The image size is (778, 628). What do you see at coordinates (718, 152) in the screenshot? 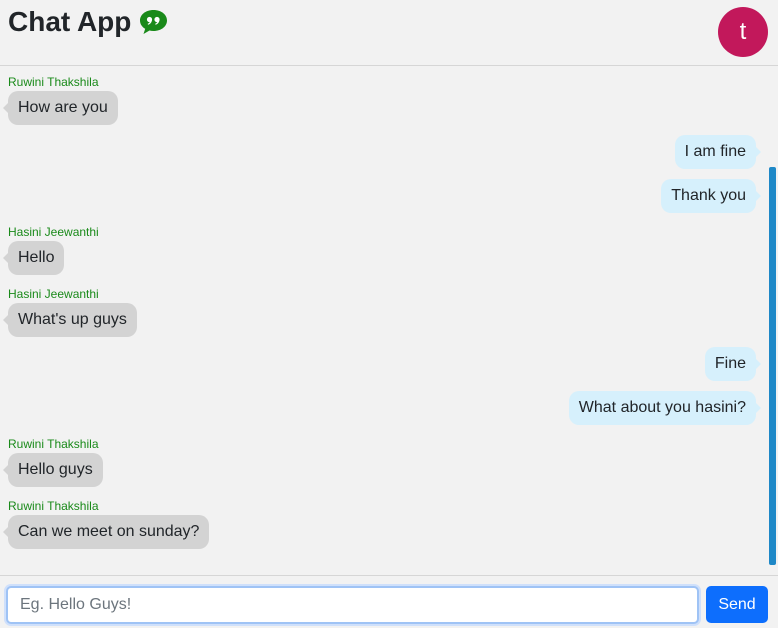
I see `outgoing-message-bubble: I am fine` at bounding box center [718, 152].